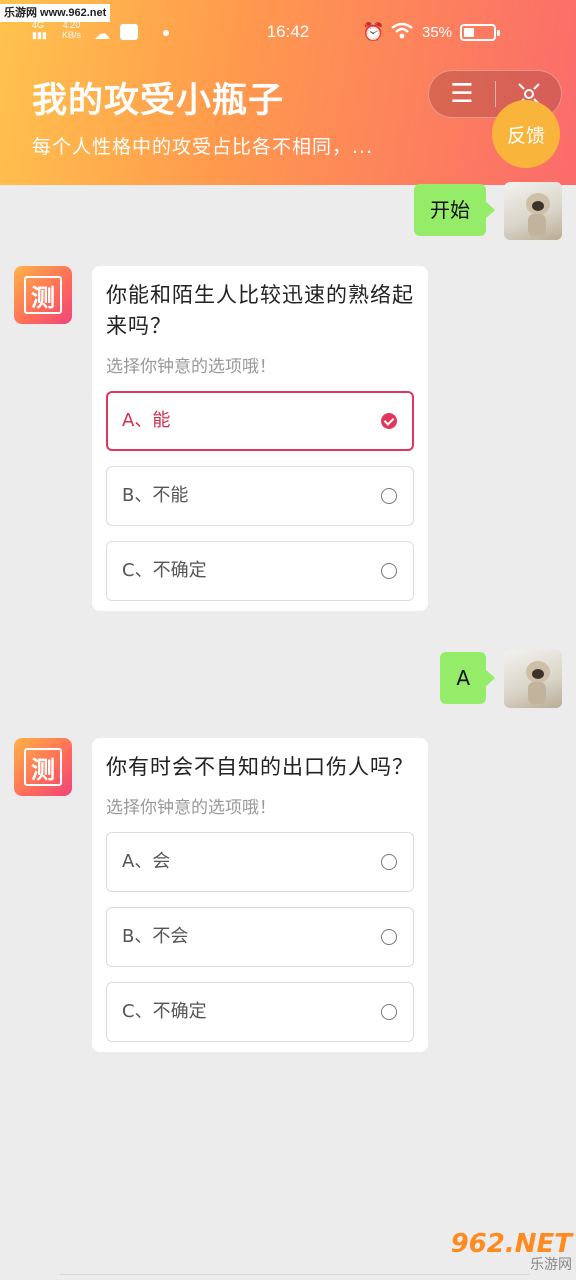 This screenshot has height=1280, width=576. Describe the element at coordinates (260, 496) in the screenshot. I see `option-b: B、不能` at that location.